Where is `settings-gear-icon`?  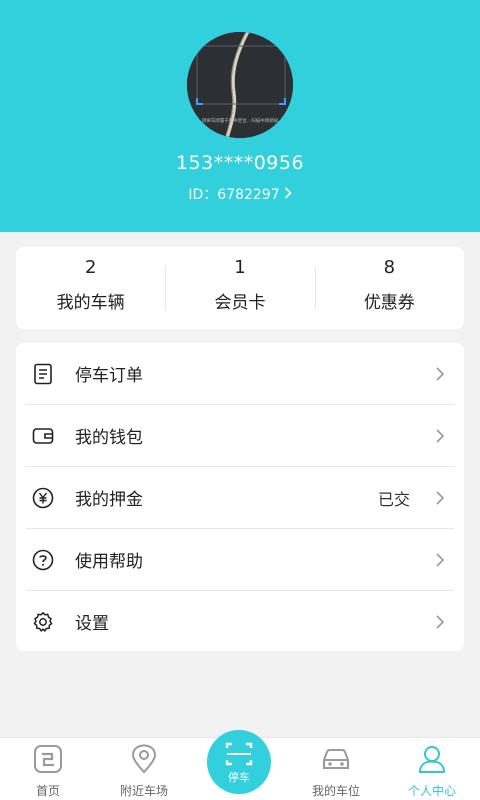
settings-gear-icon is located at coordinates (43, 622).